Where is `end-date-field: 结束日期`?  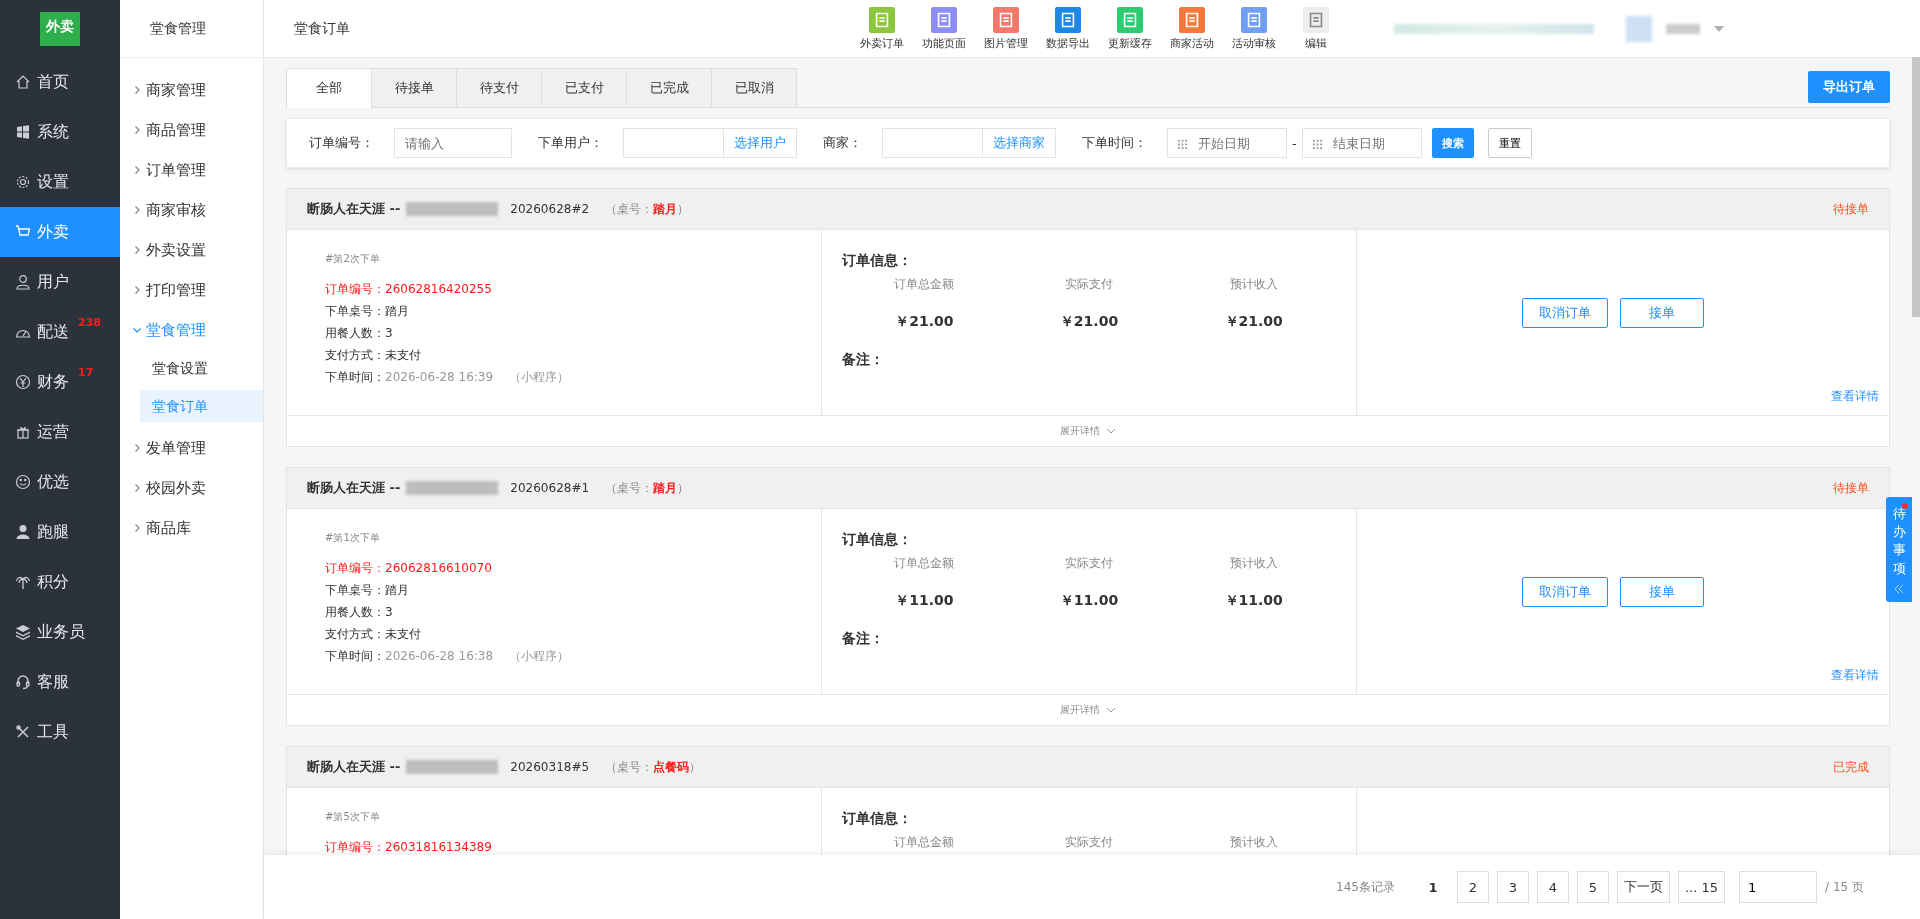 end-date-field: 结束日期 is located at coordinates (1361, 143).